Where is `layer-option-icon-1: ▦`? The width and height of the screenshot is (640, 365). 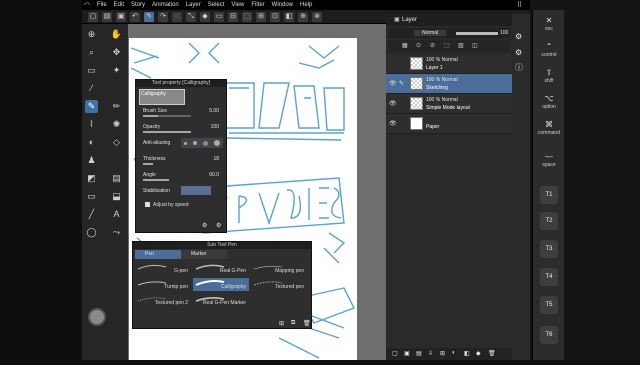 layer-option-icon-1: ▦ is located at coordinates (405, 45).